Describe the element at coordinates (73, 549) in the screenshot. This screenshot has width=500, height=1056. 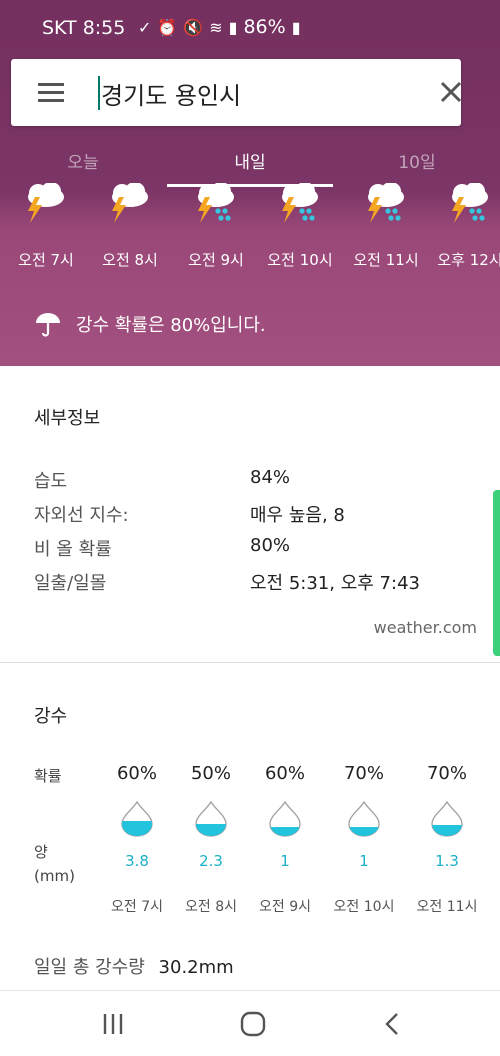
I see `rain-chance-label: 비 올 확률` at that location.